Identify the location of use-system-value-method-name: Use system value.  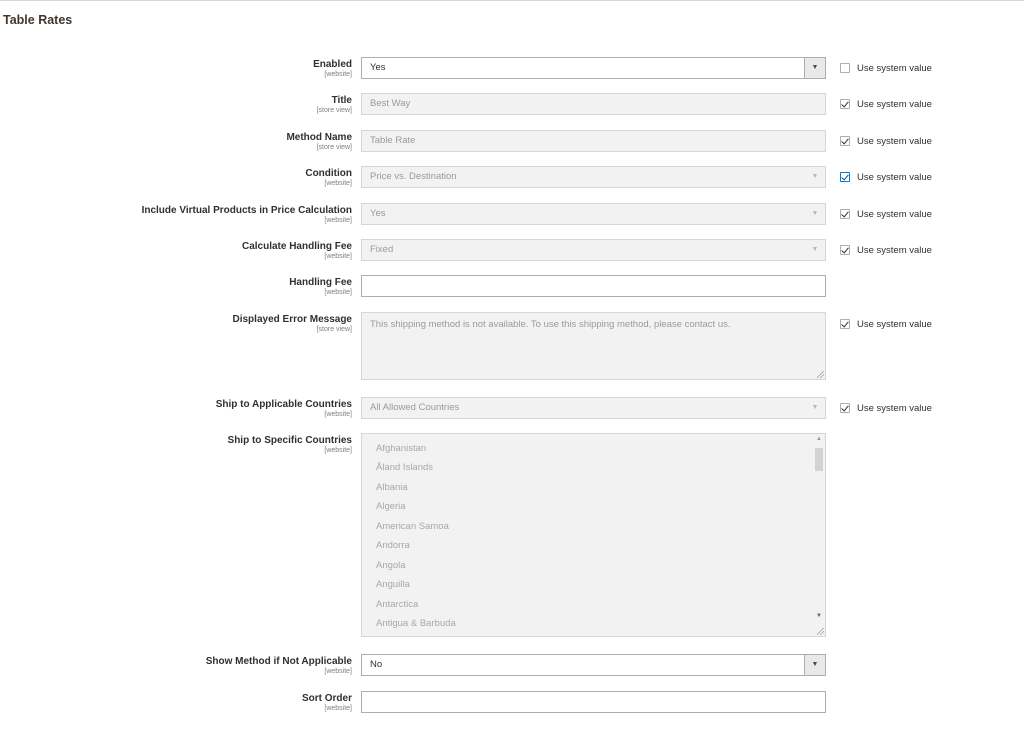
(886, 141).